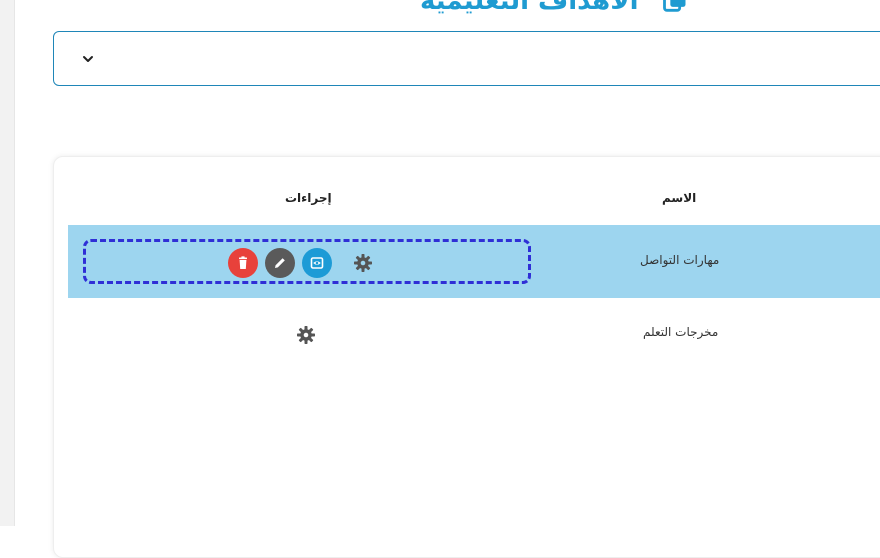 This screenshot has height=558, width=880. I want to click on side-strip, so click(7, 263).